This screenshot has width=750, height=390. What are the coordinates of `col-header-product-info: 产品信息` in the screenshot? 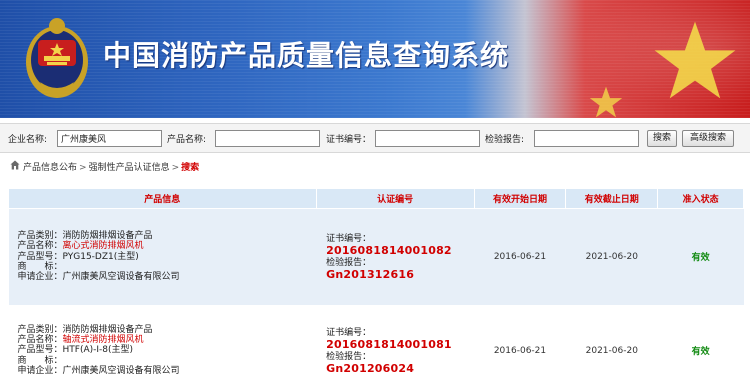 It's located at (162, 198).